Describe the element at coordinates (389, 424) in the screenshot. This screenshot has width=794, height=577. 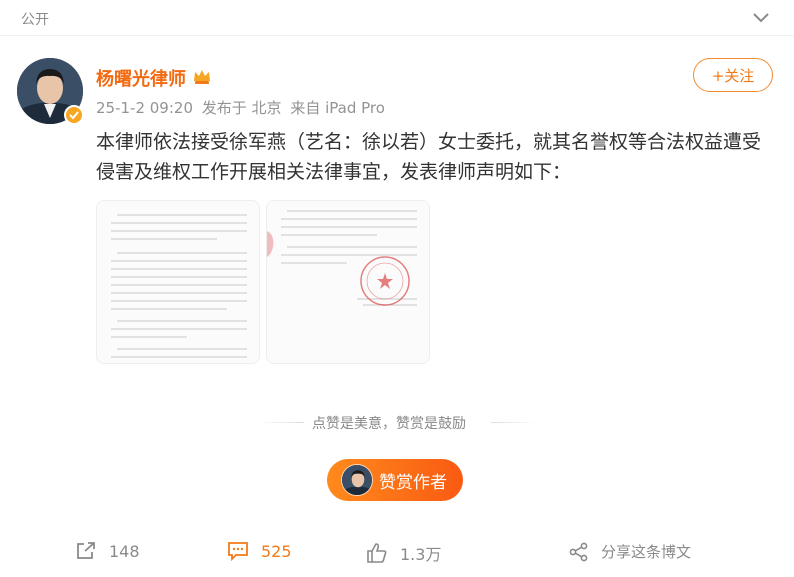
I see `reward-tip: 点赞是美意，赞赏是鼓励` at that location.